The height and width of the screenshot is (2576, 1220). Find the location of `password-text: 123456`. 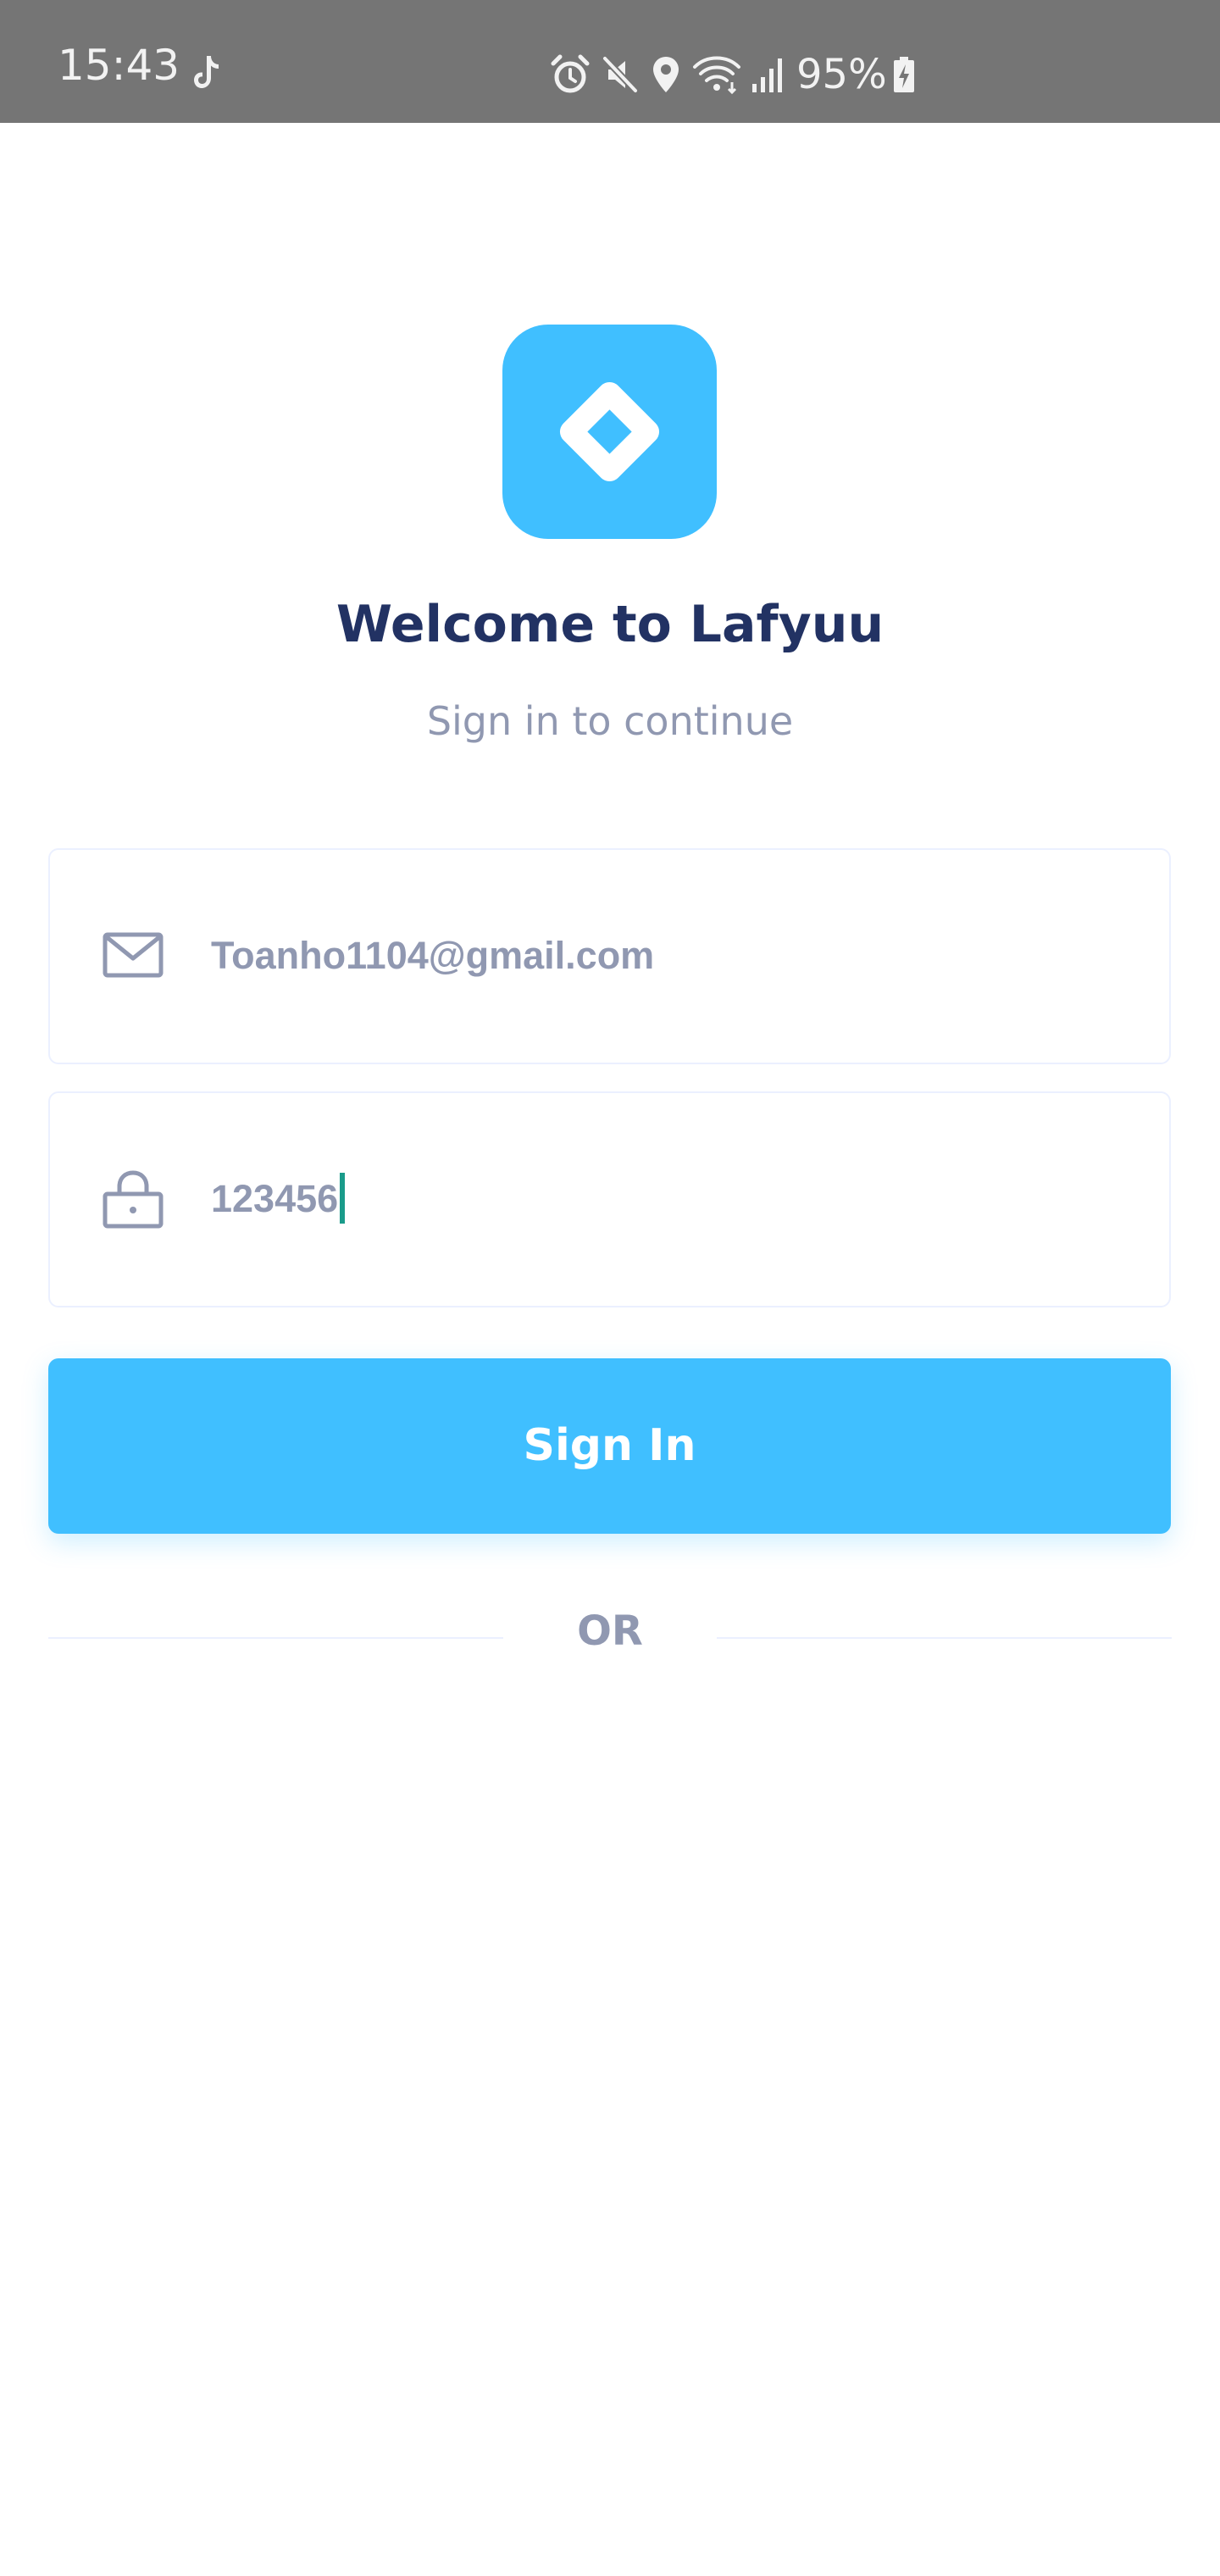

password-text: 123456 is located at coordinates (275, 1198).